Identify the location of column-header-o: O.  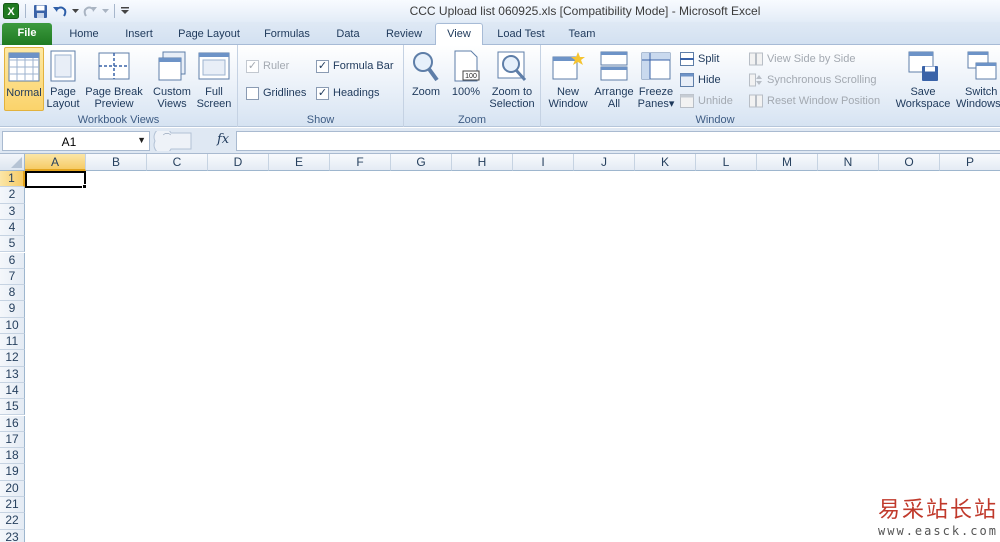
(909, 162).